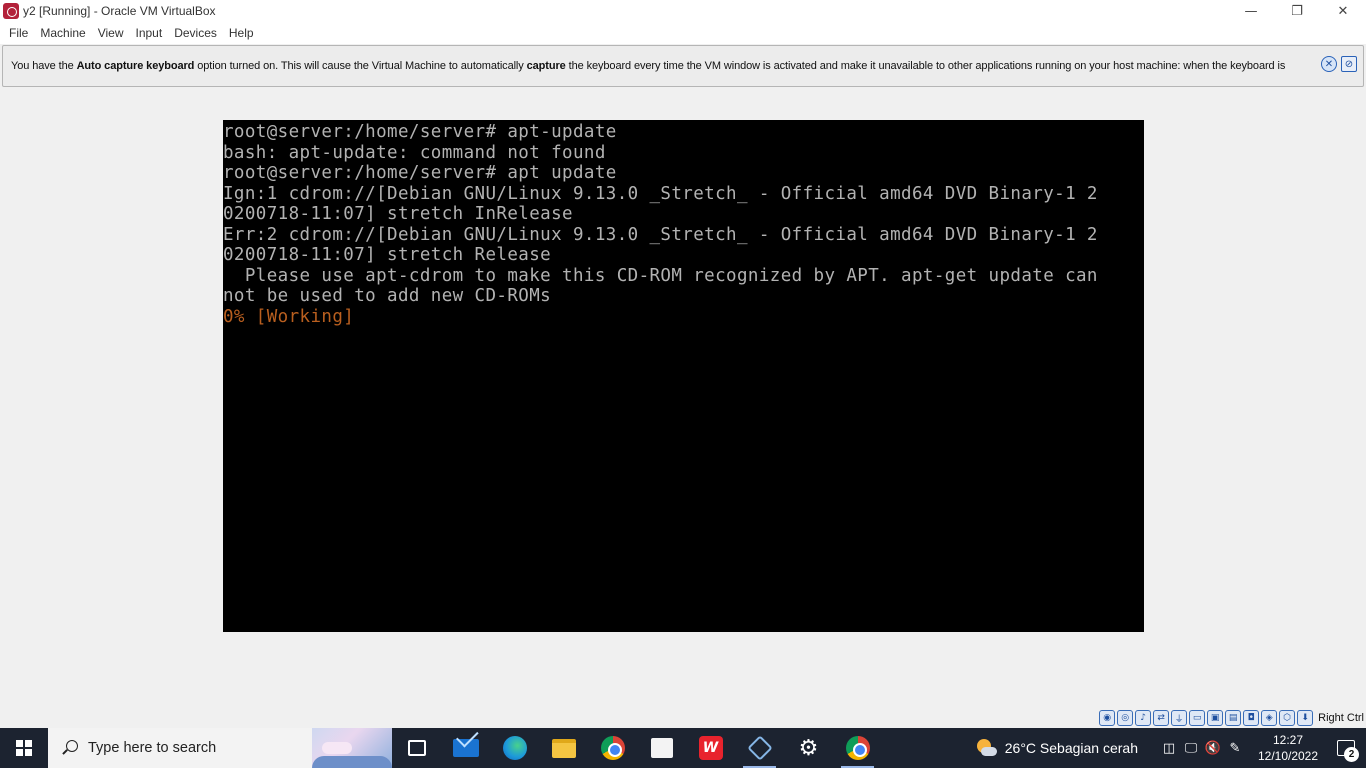 The height and width of the screenshot is (768, 1366). I want to click on notification-bold-1: Auto capture keyboard, so click(135, 66).